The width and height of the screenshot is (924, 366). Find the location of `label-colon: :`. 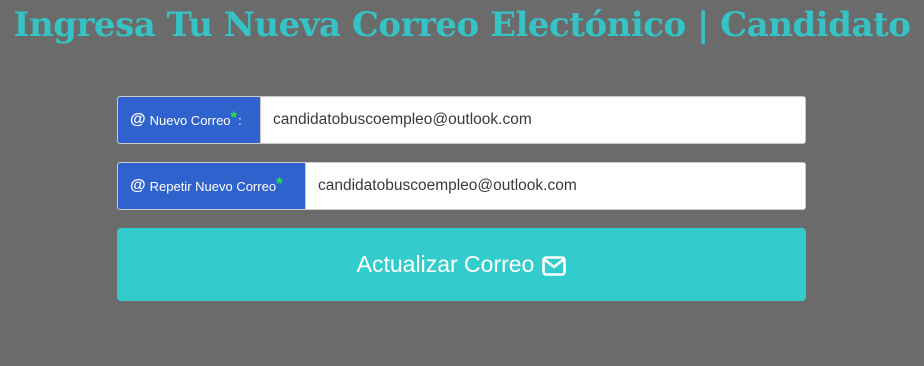

label-colon: : is located at coordinates (240, 120).